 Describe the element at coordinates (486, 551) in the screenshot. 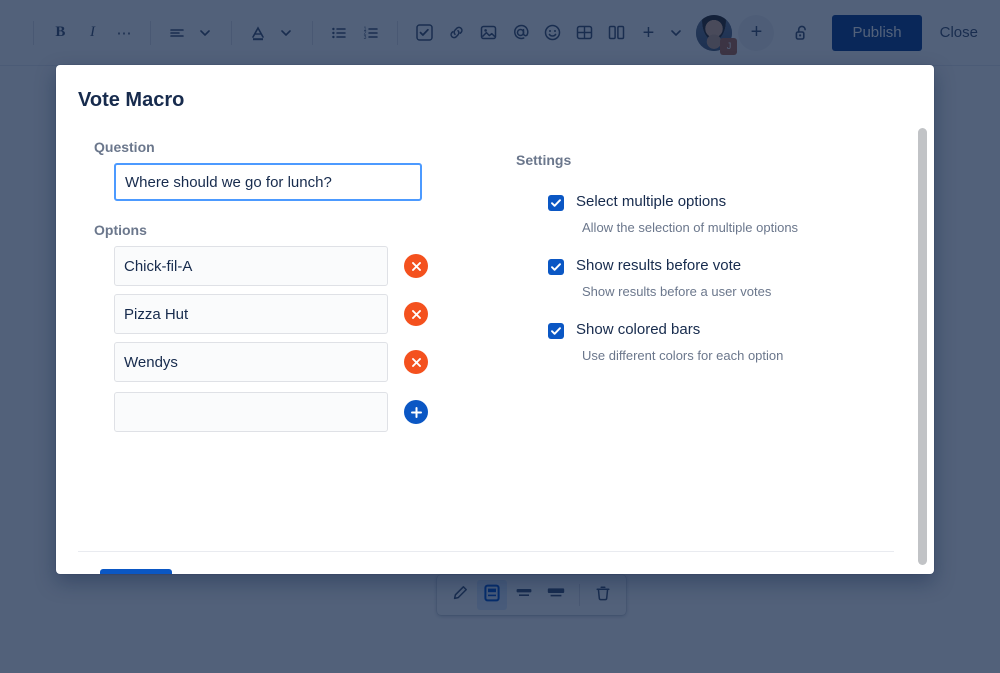

I see `dialog-footer-divider` at that location.